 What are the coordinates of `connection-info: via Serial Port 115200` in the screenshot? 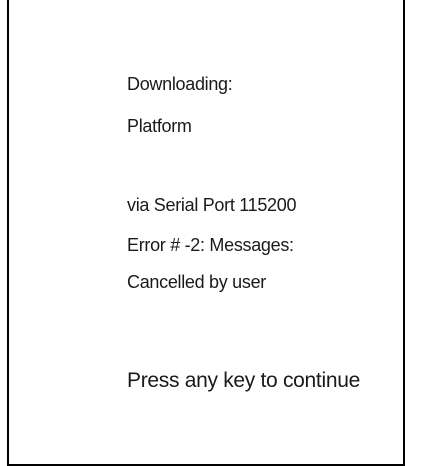 It's located at (212, 205).